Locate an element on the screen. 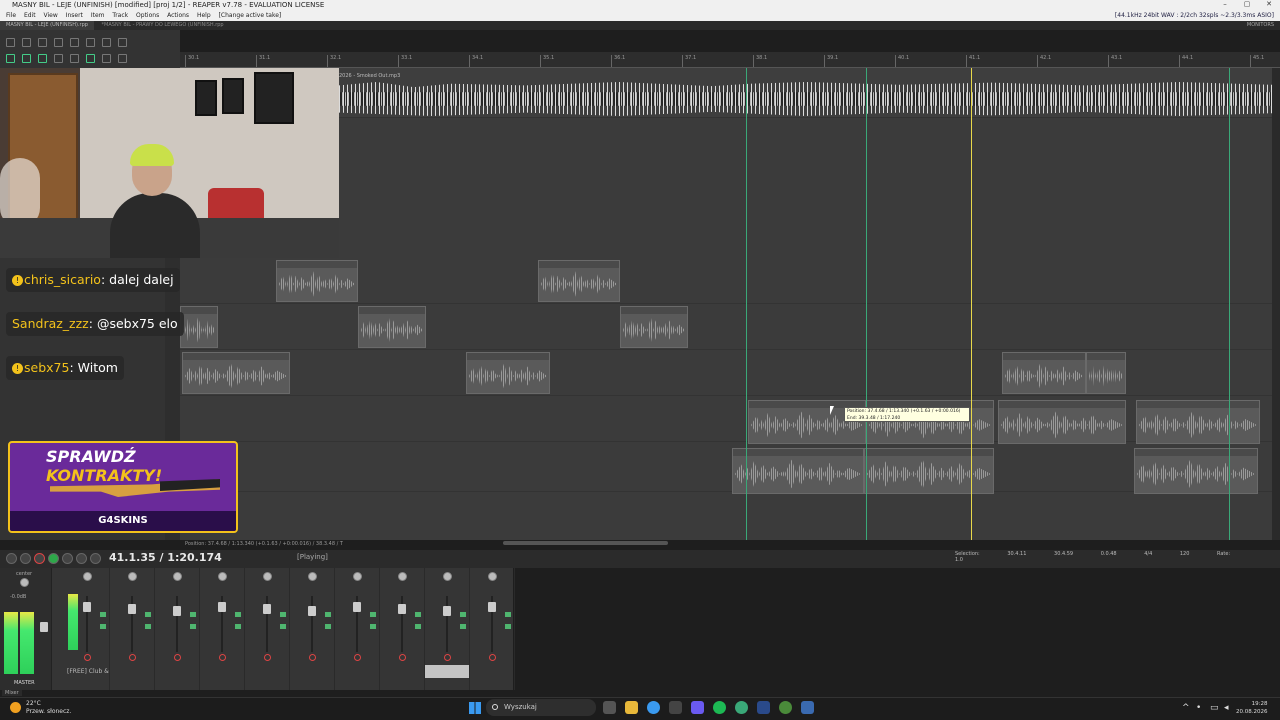 This screenshot has width=1280, height=720. loop-icon is located at coordinates (90, 58).